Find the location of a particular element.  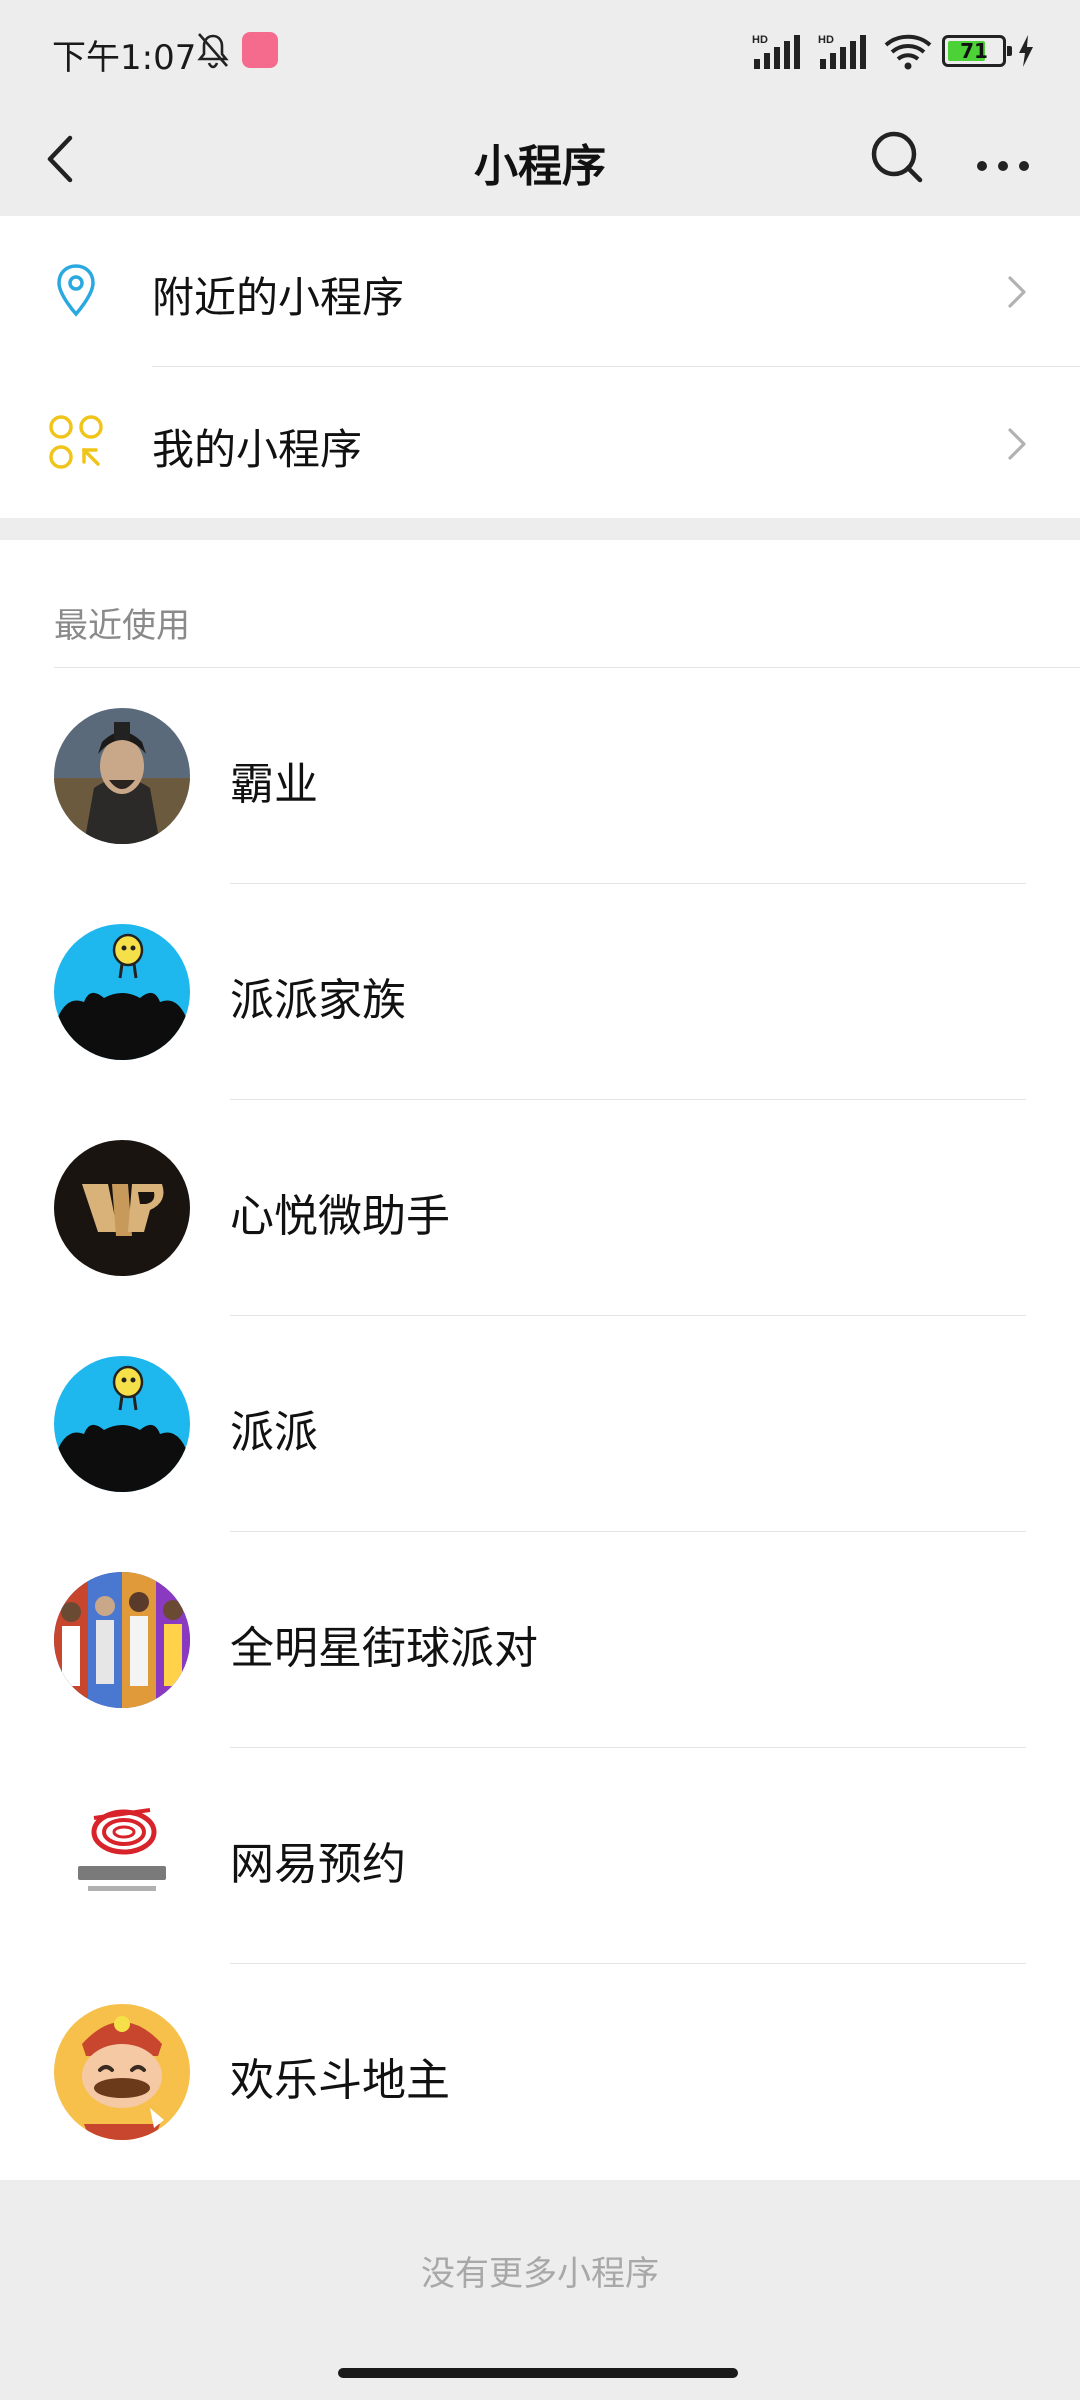

no-more-label: 没有更多小程序 is located at coordinates (540, 2274).